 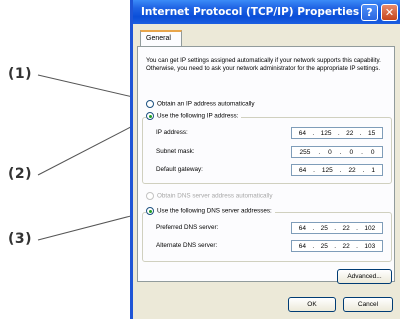 I want to click on subnet-mask-field: 255. 0. 0. 0, so click(x=337, y=152).